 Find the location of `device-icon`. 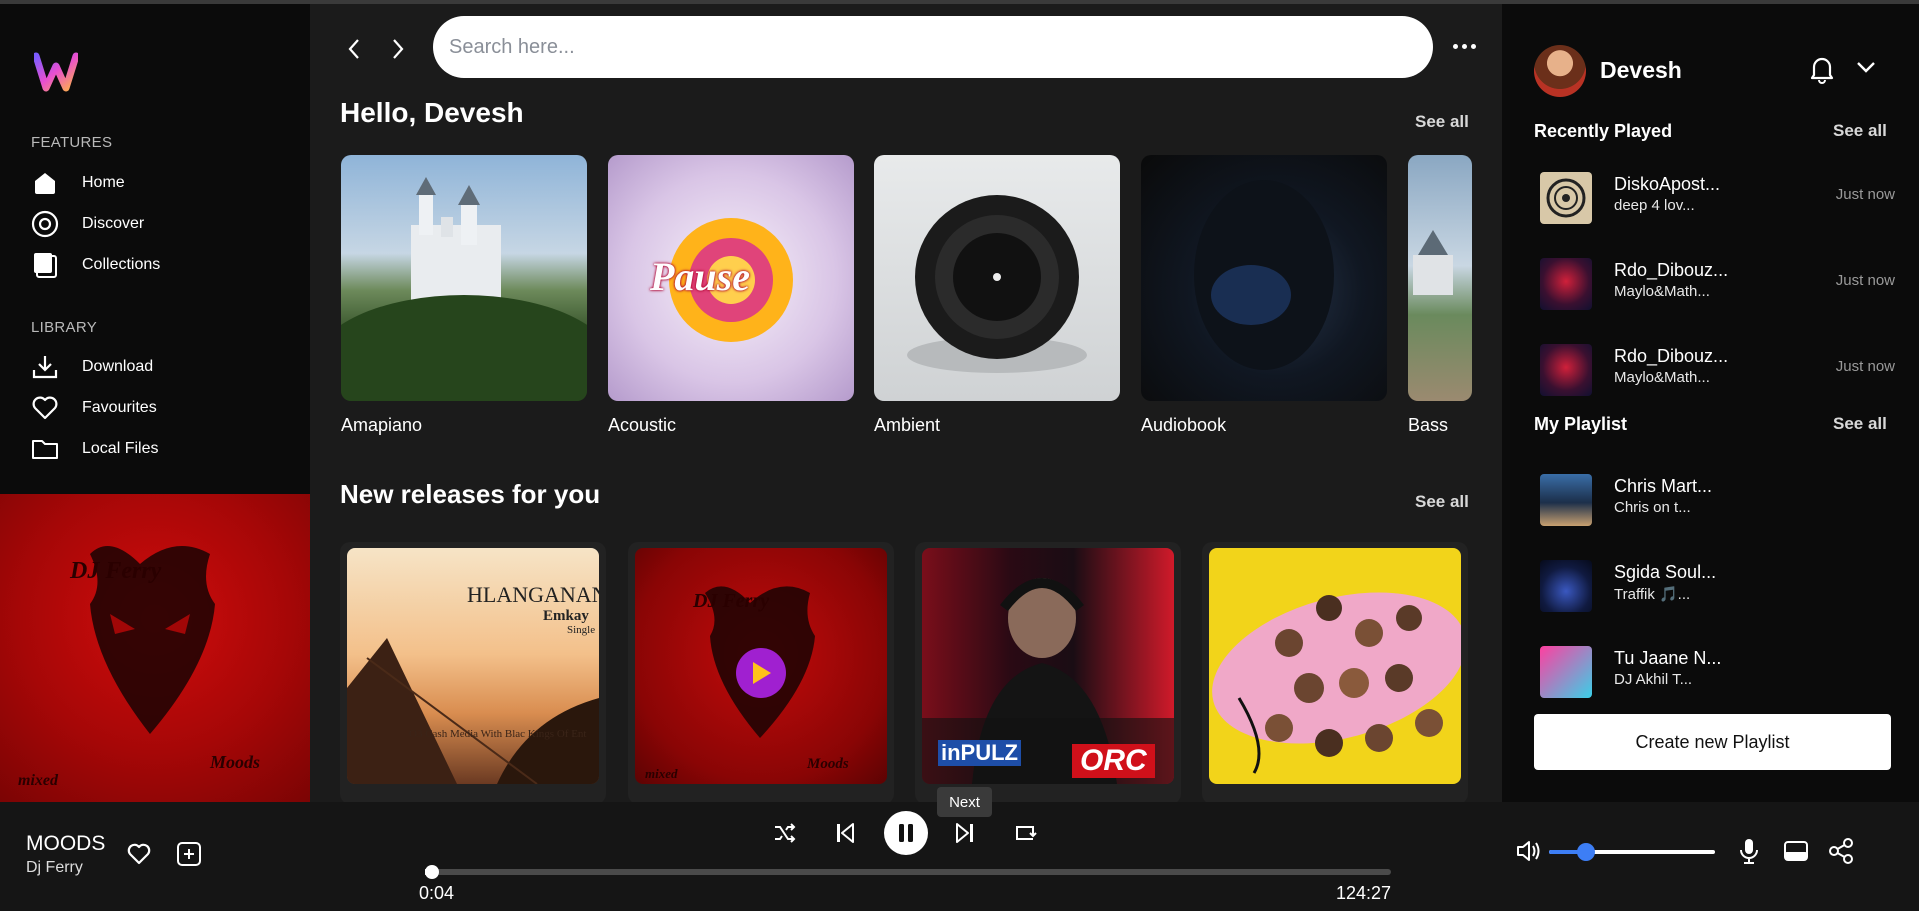

device-icon is located at coordinates (1796, 851).